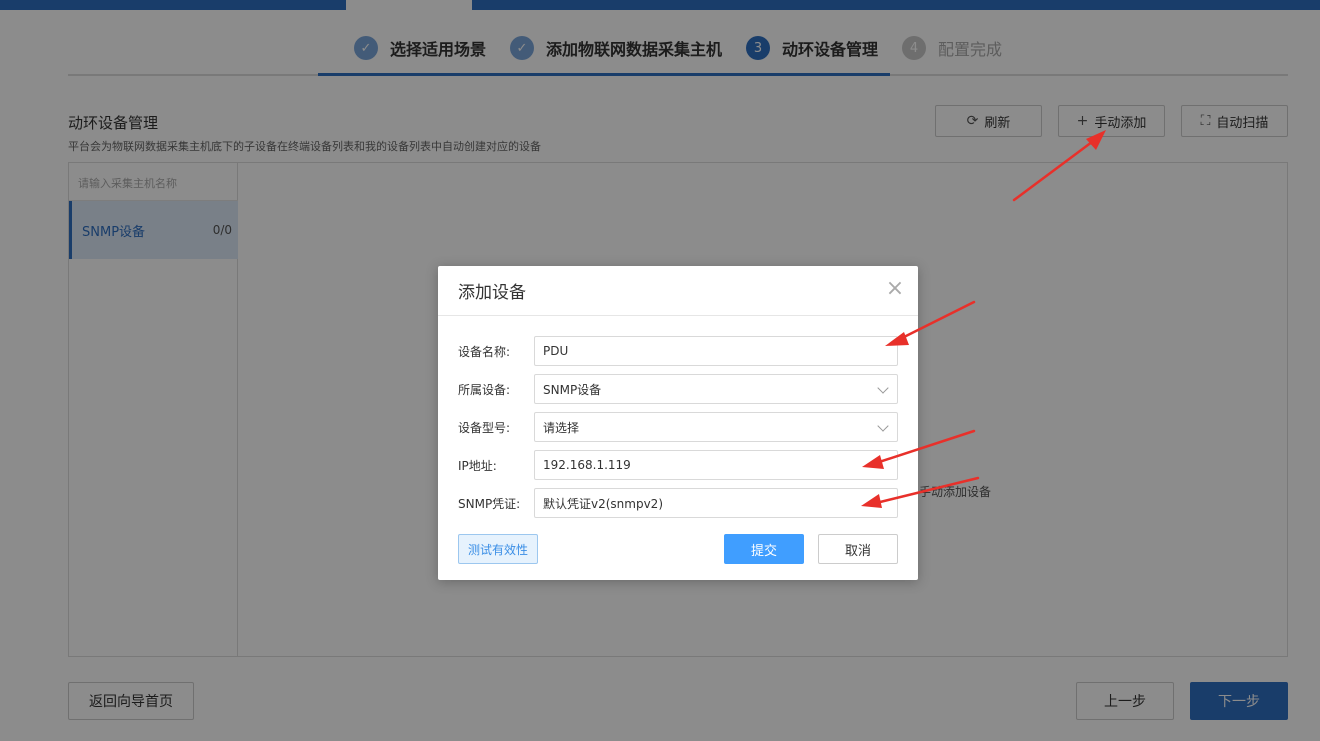  What do you see at coordinates (925, 491) in the screenshot?
I see `arrow-to-snmp-credential` at bounding box center [925, 491].